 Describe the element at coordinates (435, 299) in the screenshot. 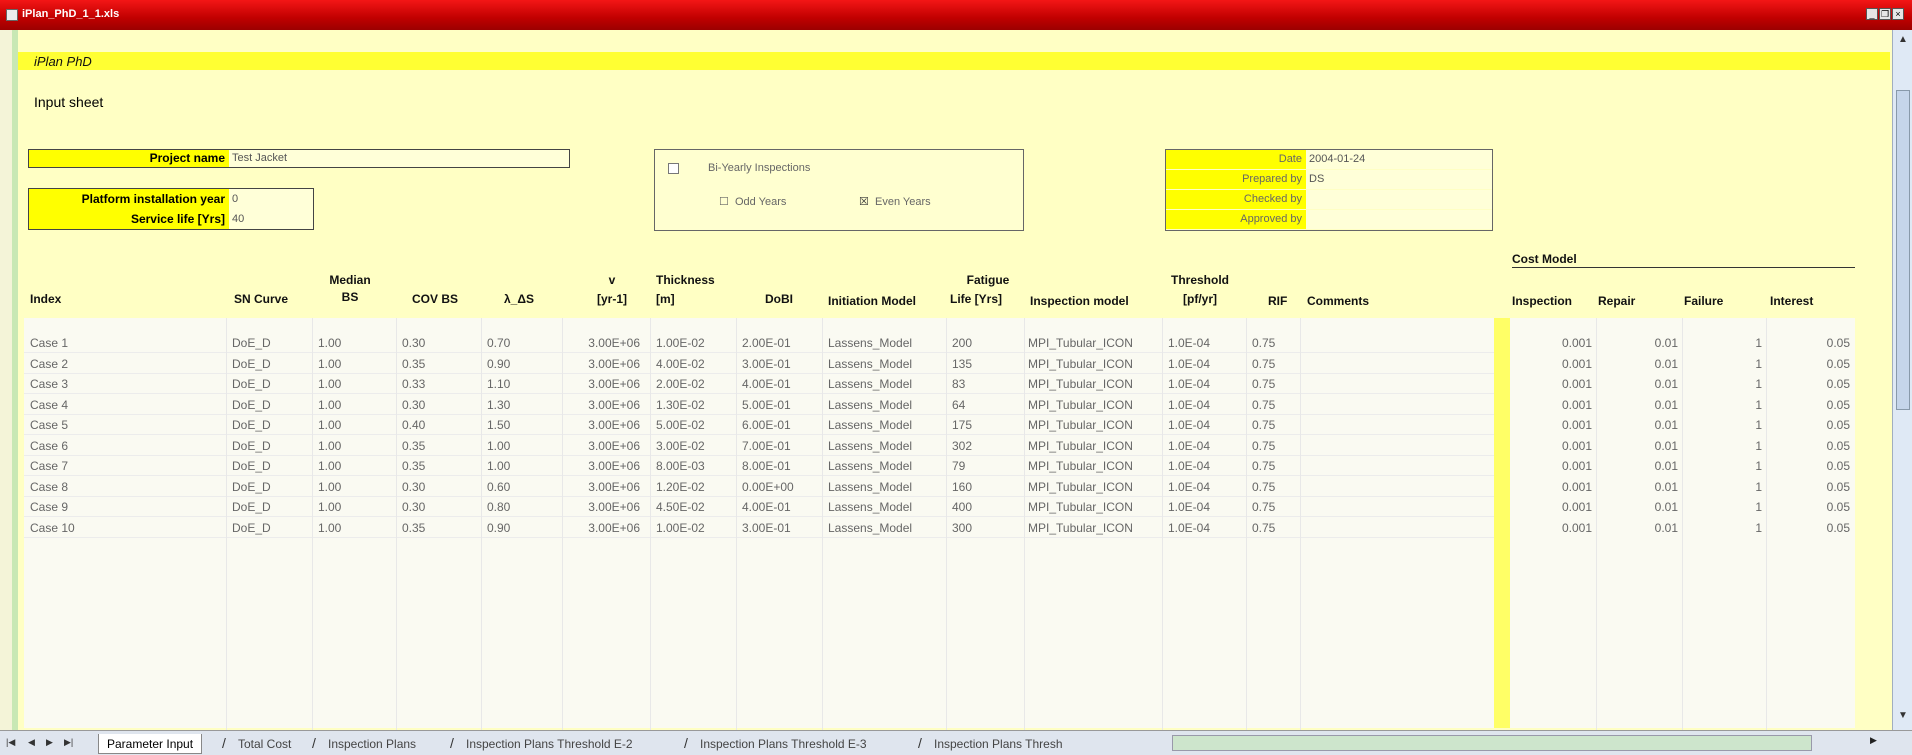

I see `header-cov-bs: COV BS` at that location.